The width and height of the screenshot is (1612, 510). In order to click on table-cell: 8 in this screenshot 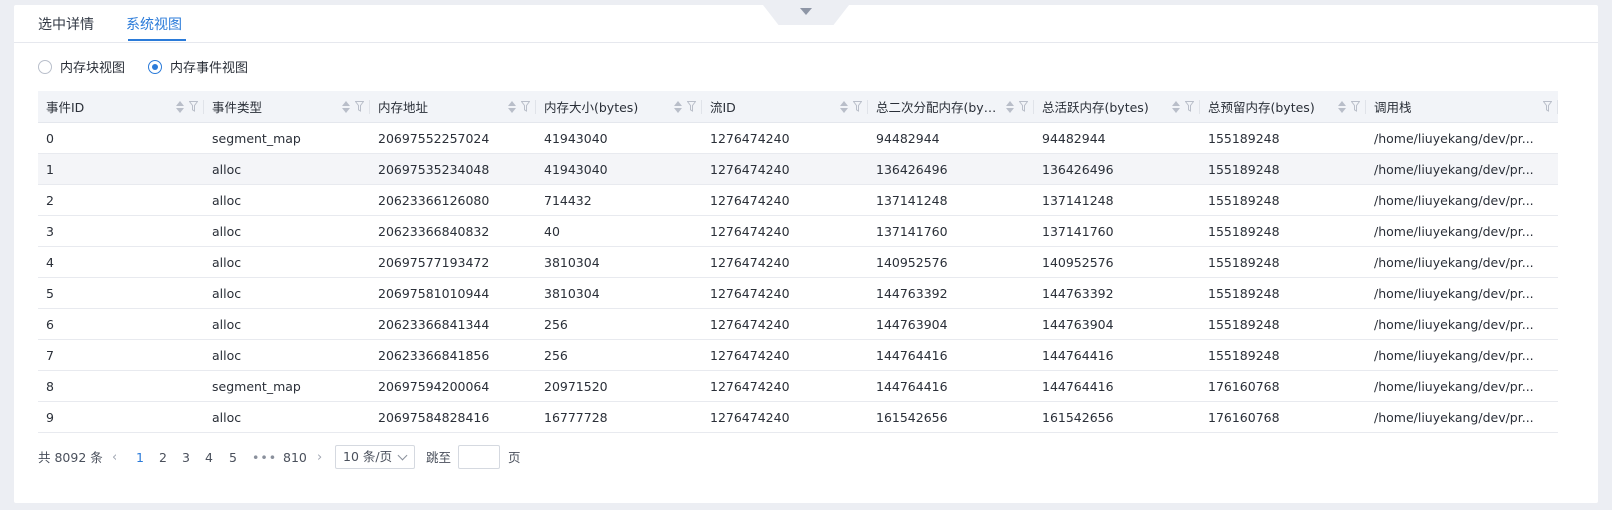, I will do `click(121, 386)`.